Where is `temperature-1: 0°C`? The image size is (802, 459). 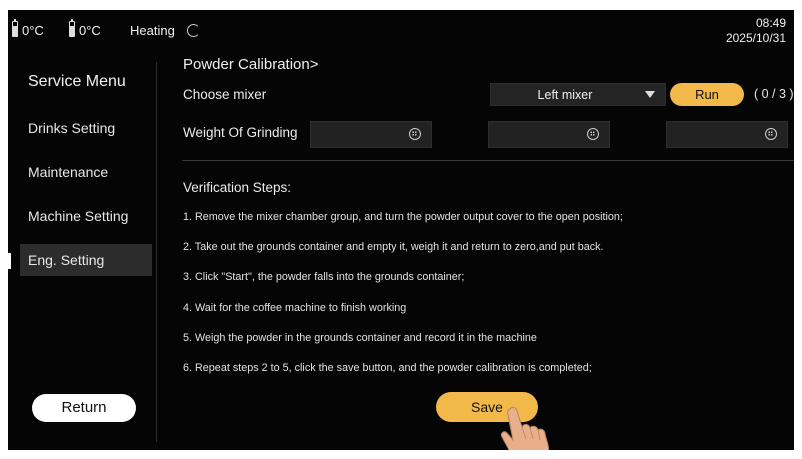 temperature-1: 0°C is located at coordinates (33, 30).